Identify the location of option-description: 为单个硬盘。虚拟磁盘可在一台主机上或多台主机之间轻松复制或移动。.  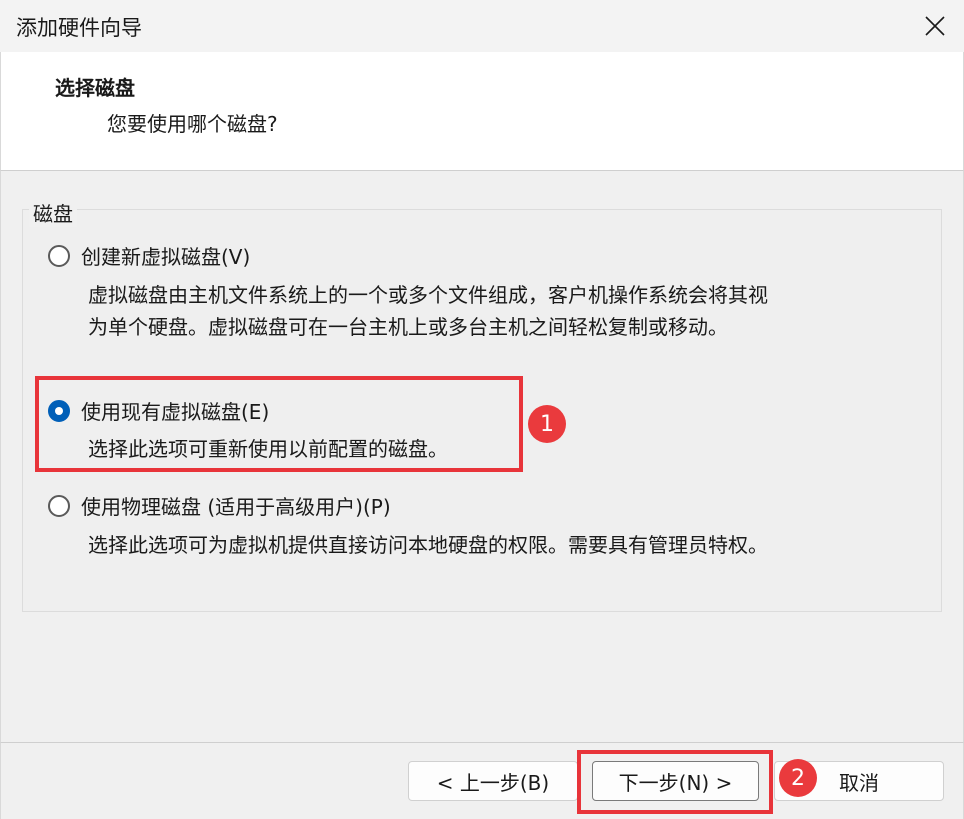
(408, 327).